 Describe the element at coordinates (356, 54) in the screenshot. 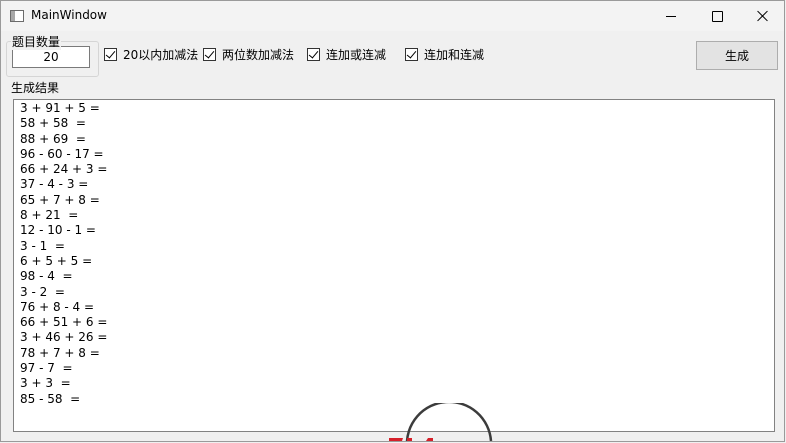

I see `option-label: 连加或连减` at that location.